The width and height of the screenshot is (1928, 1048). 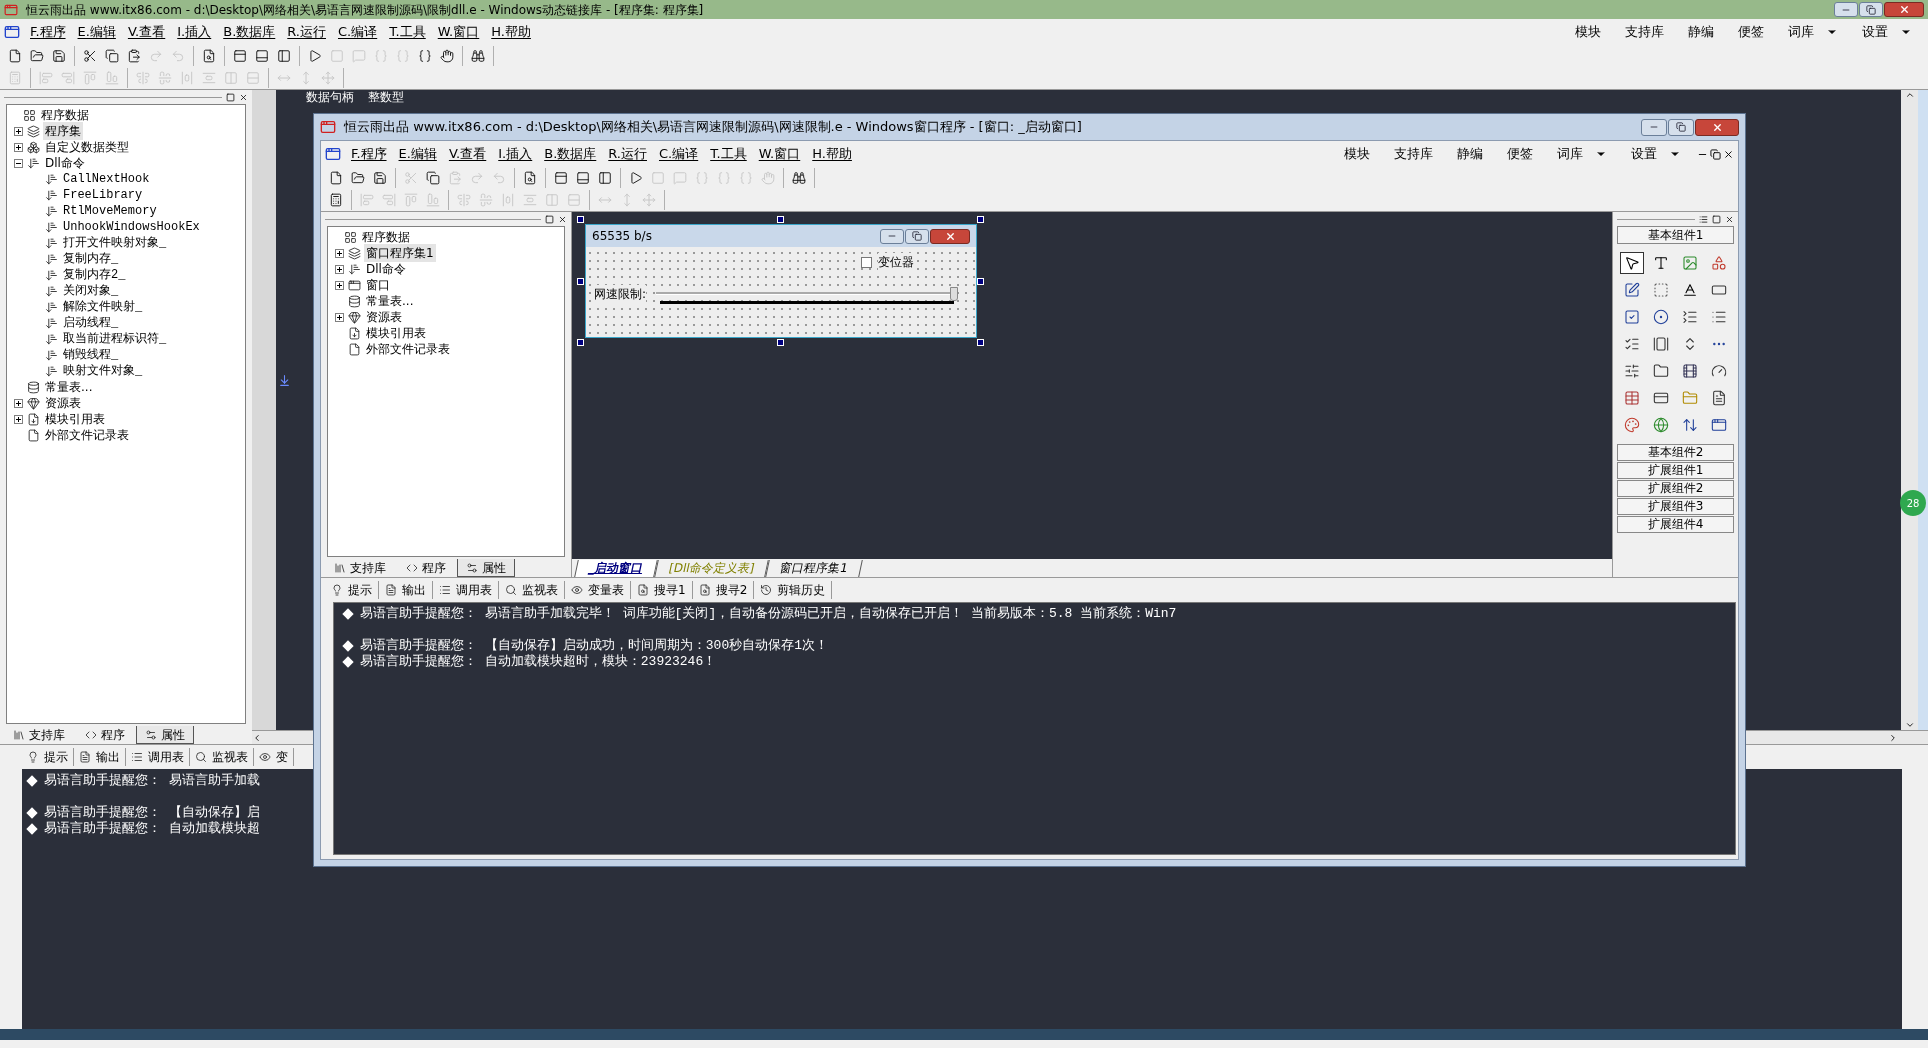 I want to click on tree-item: 程序集, so click(x=63, y=131).